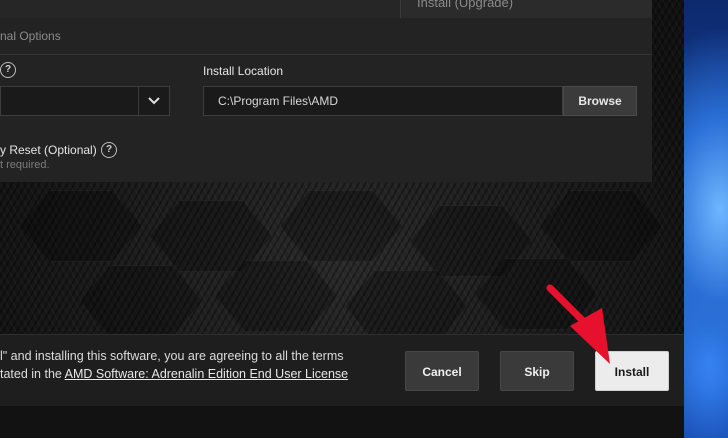  I want to click on install-location-field: C:\Program Files\AMD, so click(383, 101).